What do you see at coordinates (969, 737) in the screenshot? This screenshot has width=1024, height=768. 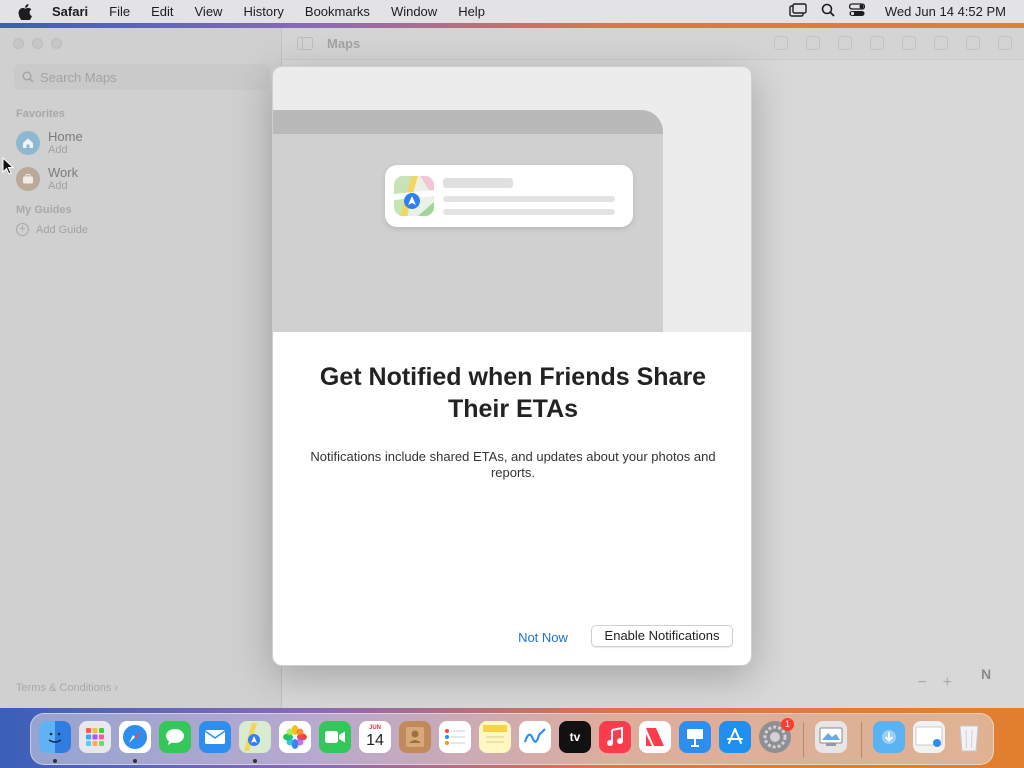 I see `trash-icon` at bounding box center [969, 737].